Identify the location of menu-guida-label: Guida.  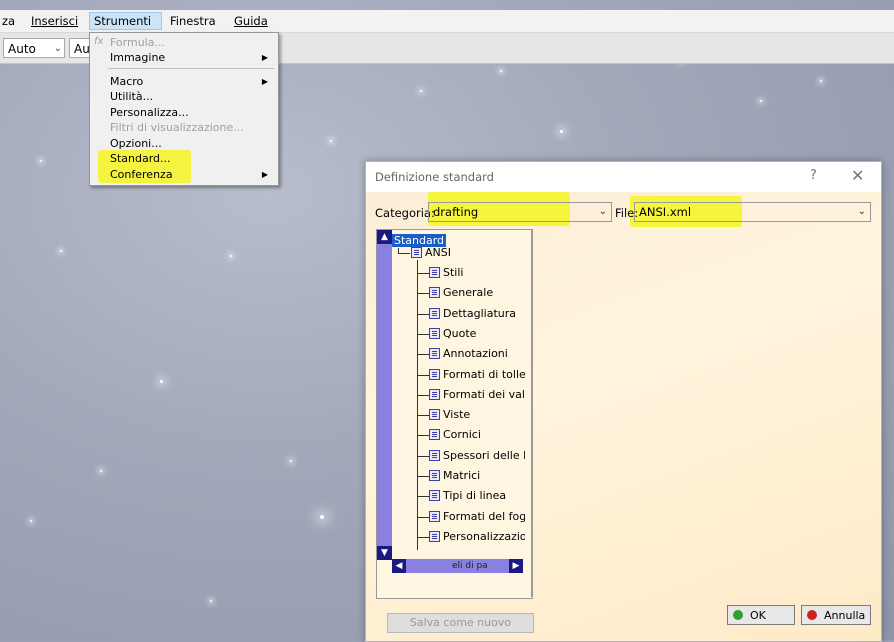
(251, 21).